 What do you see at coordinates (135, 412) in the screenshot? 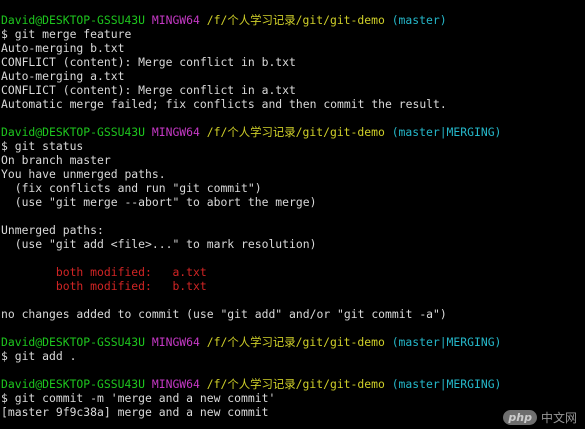
I see `output-line: [master 9f9c38a] merge and a new commit` at bounding box center [135, 412].